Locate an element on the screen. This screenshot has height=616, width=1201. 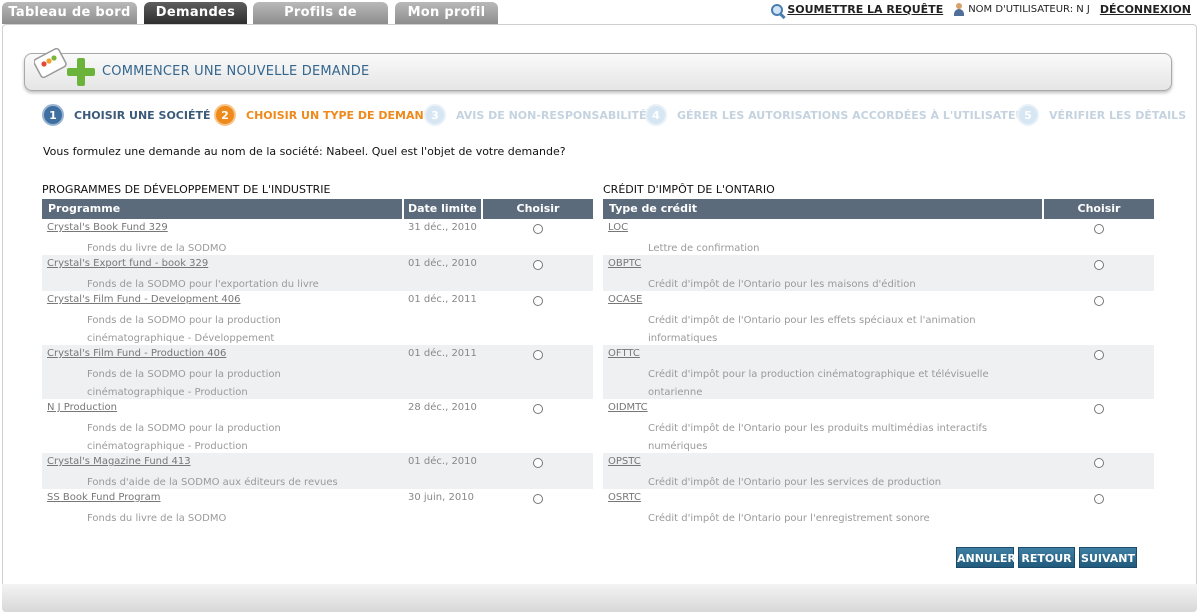
row-name-link: OBPTC is located at coordinates (624, 263).